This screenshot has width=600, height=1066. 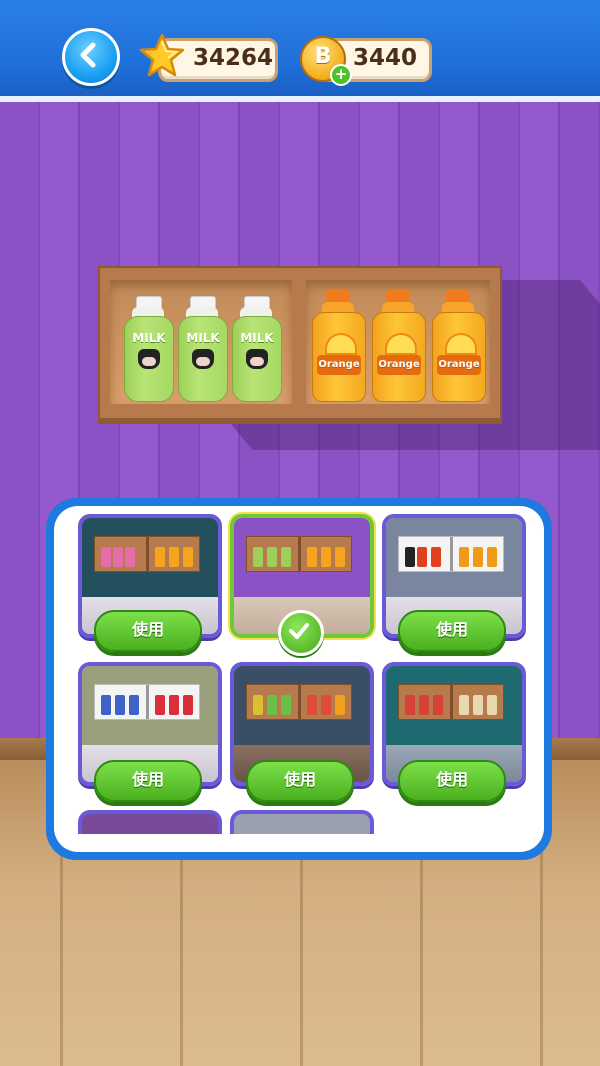 I want to click on add-coins-button: +, so click(x=341, y=75).